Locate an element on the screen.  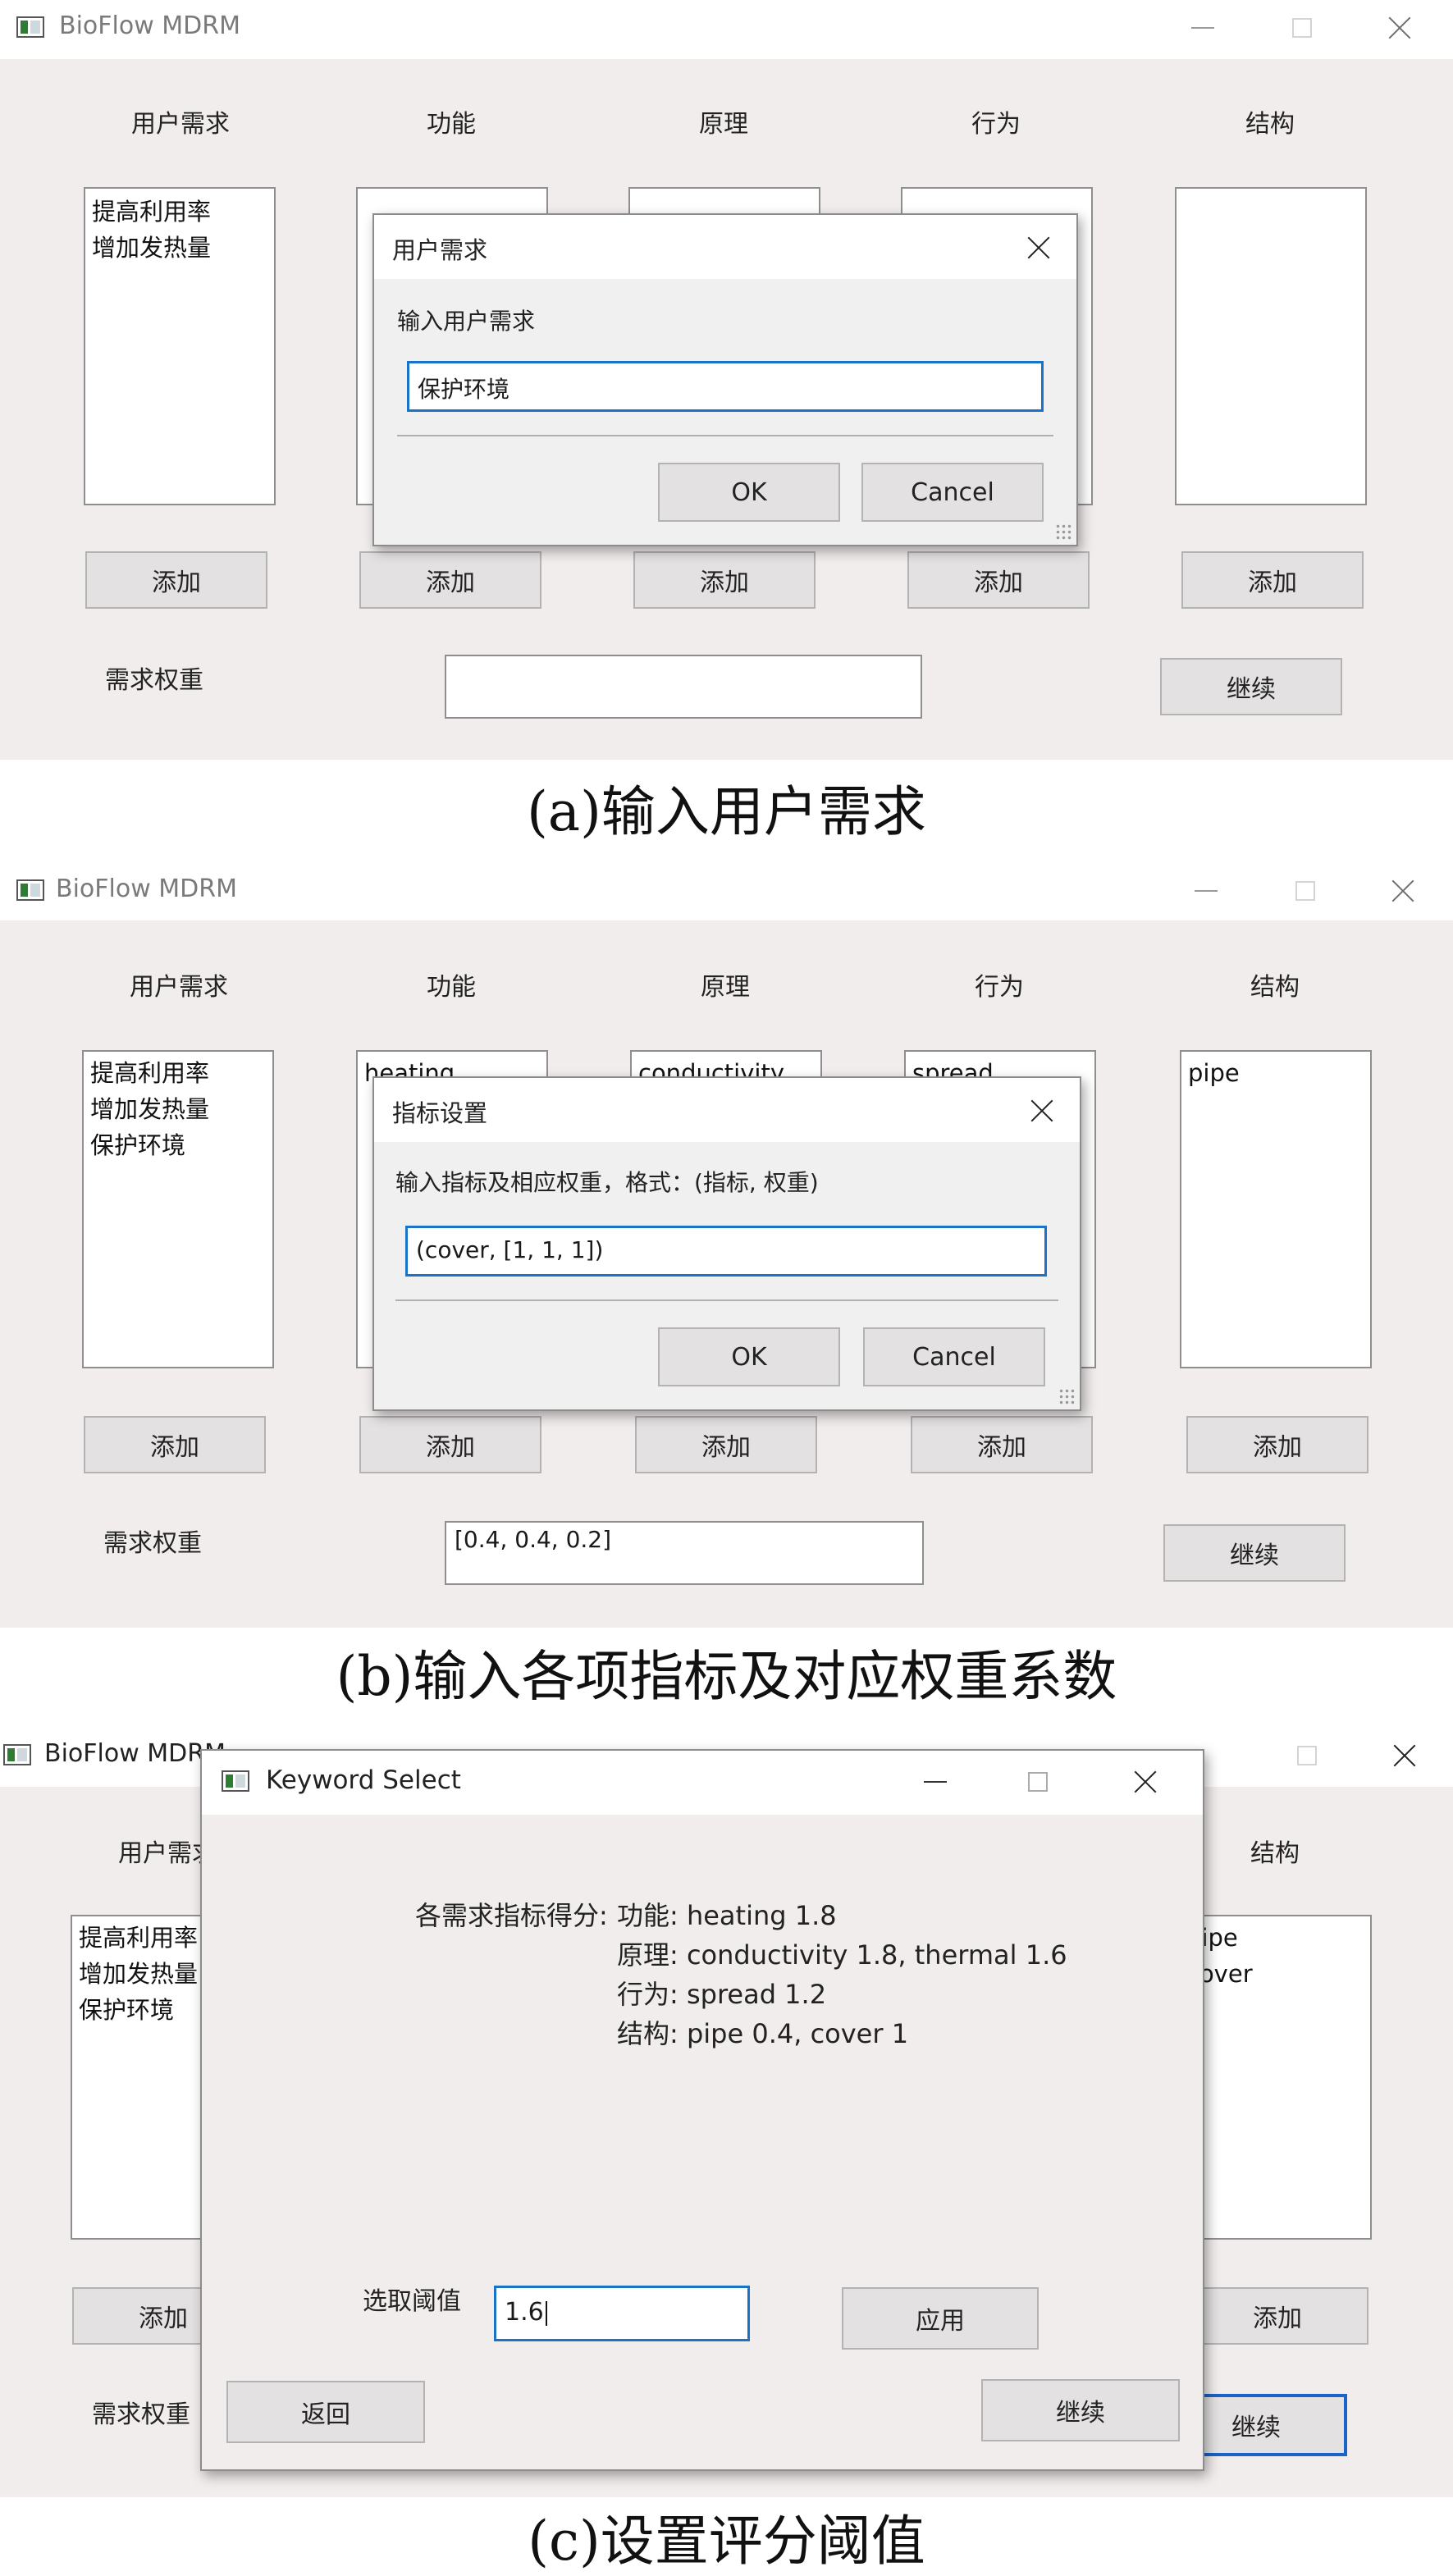
text-caret is located at coordinates (546, 2313).